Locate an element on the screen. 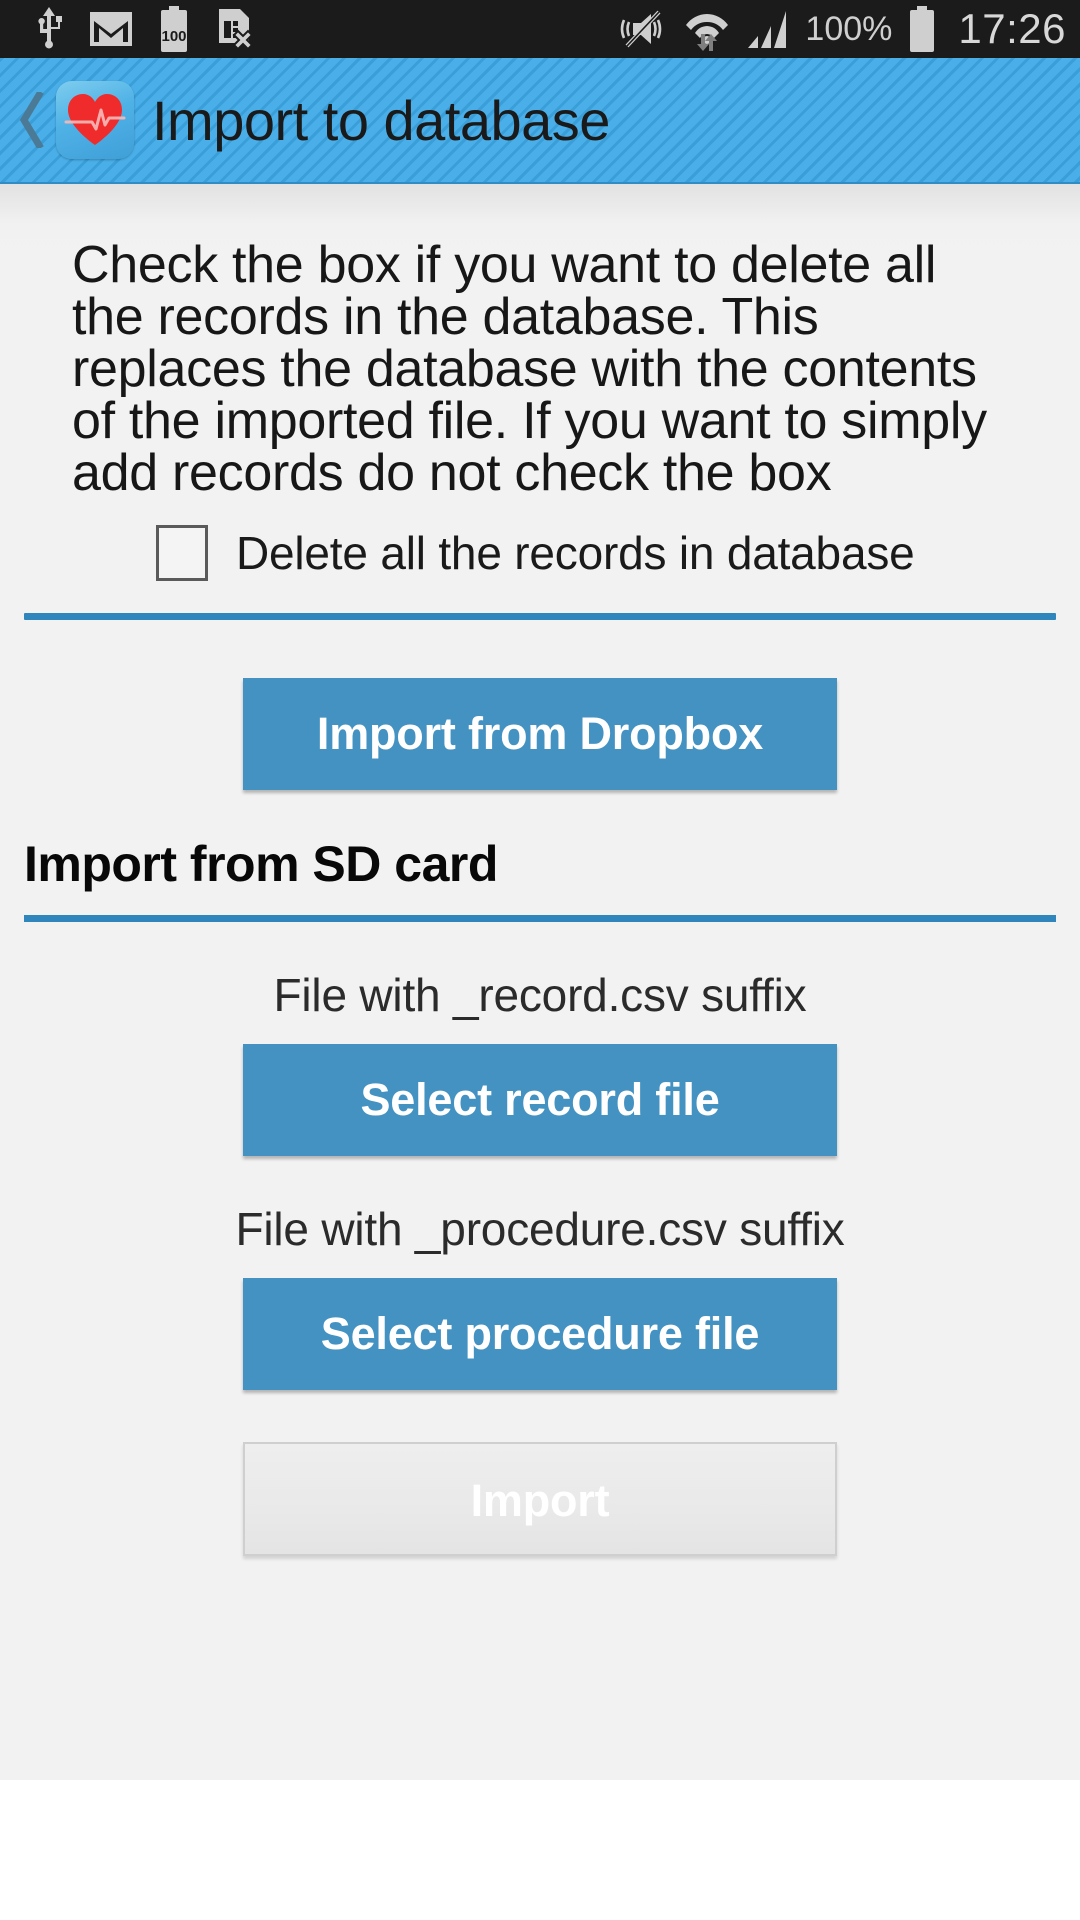  action-bar: Import to database is located at coordinates (540, 121).